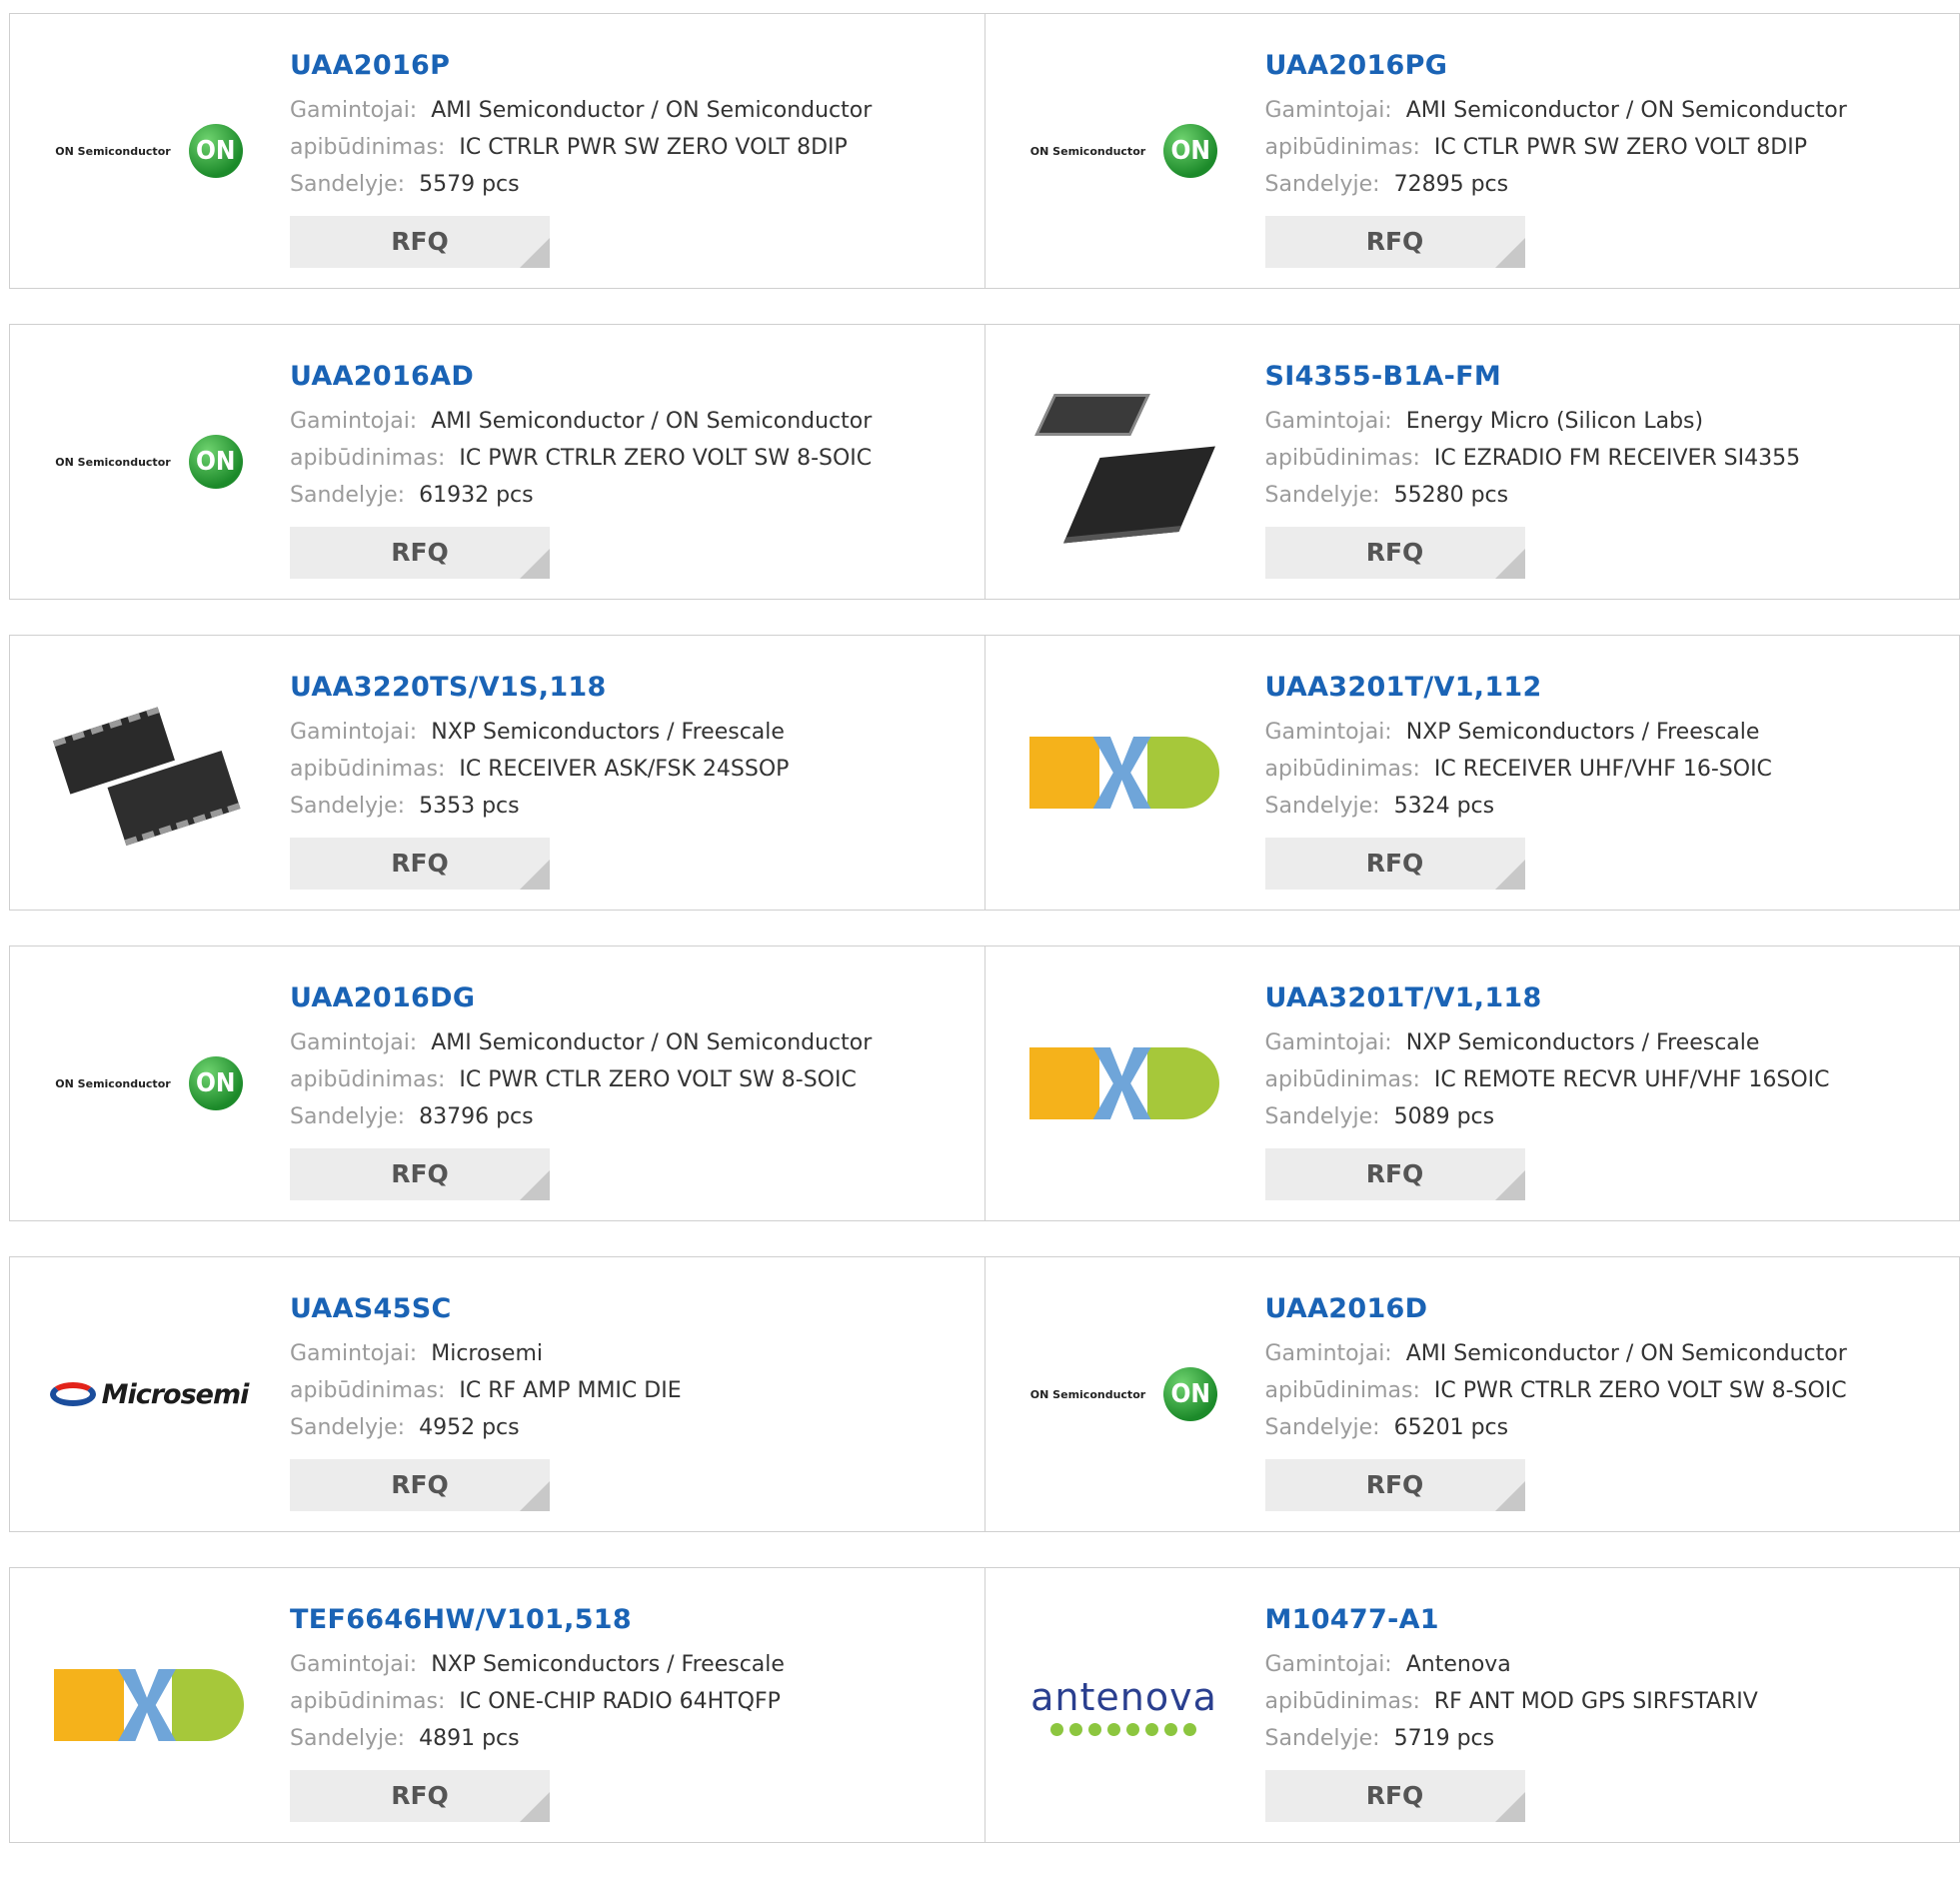 This screenshot has width=1960, height=1878. I want to click on stock-value: 5089 pcs, so click(1444, 1116).